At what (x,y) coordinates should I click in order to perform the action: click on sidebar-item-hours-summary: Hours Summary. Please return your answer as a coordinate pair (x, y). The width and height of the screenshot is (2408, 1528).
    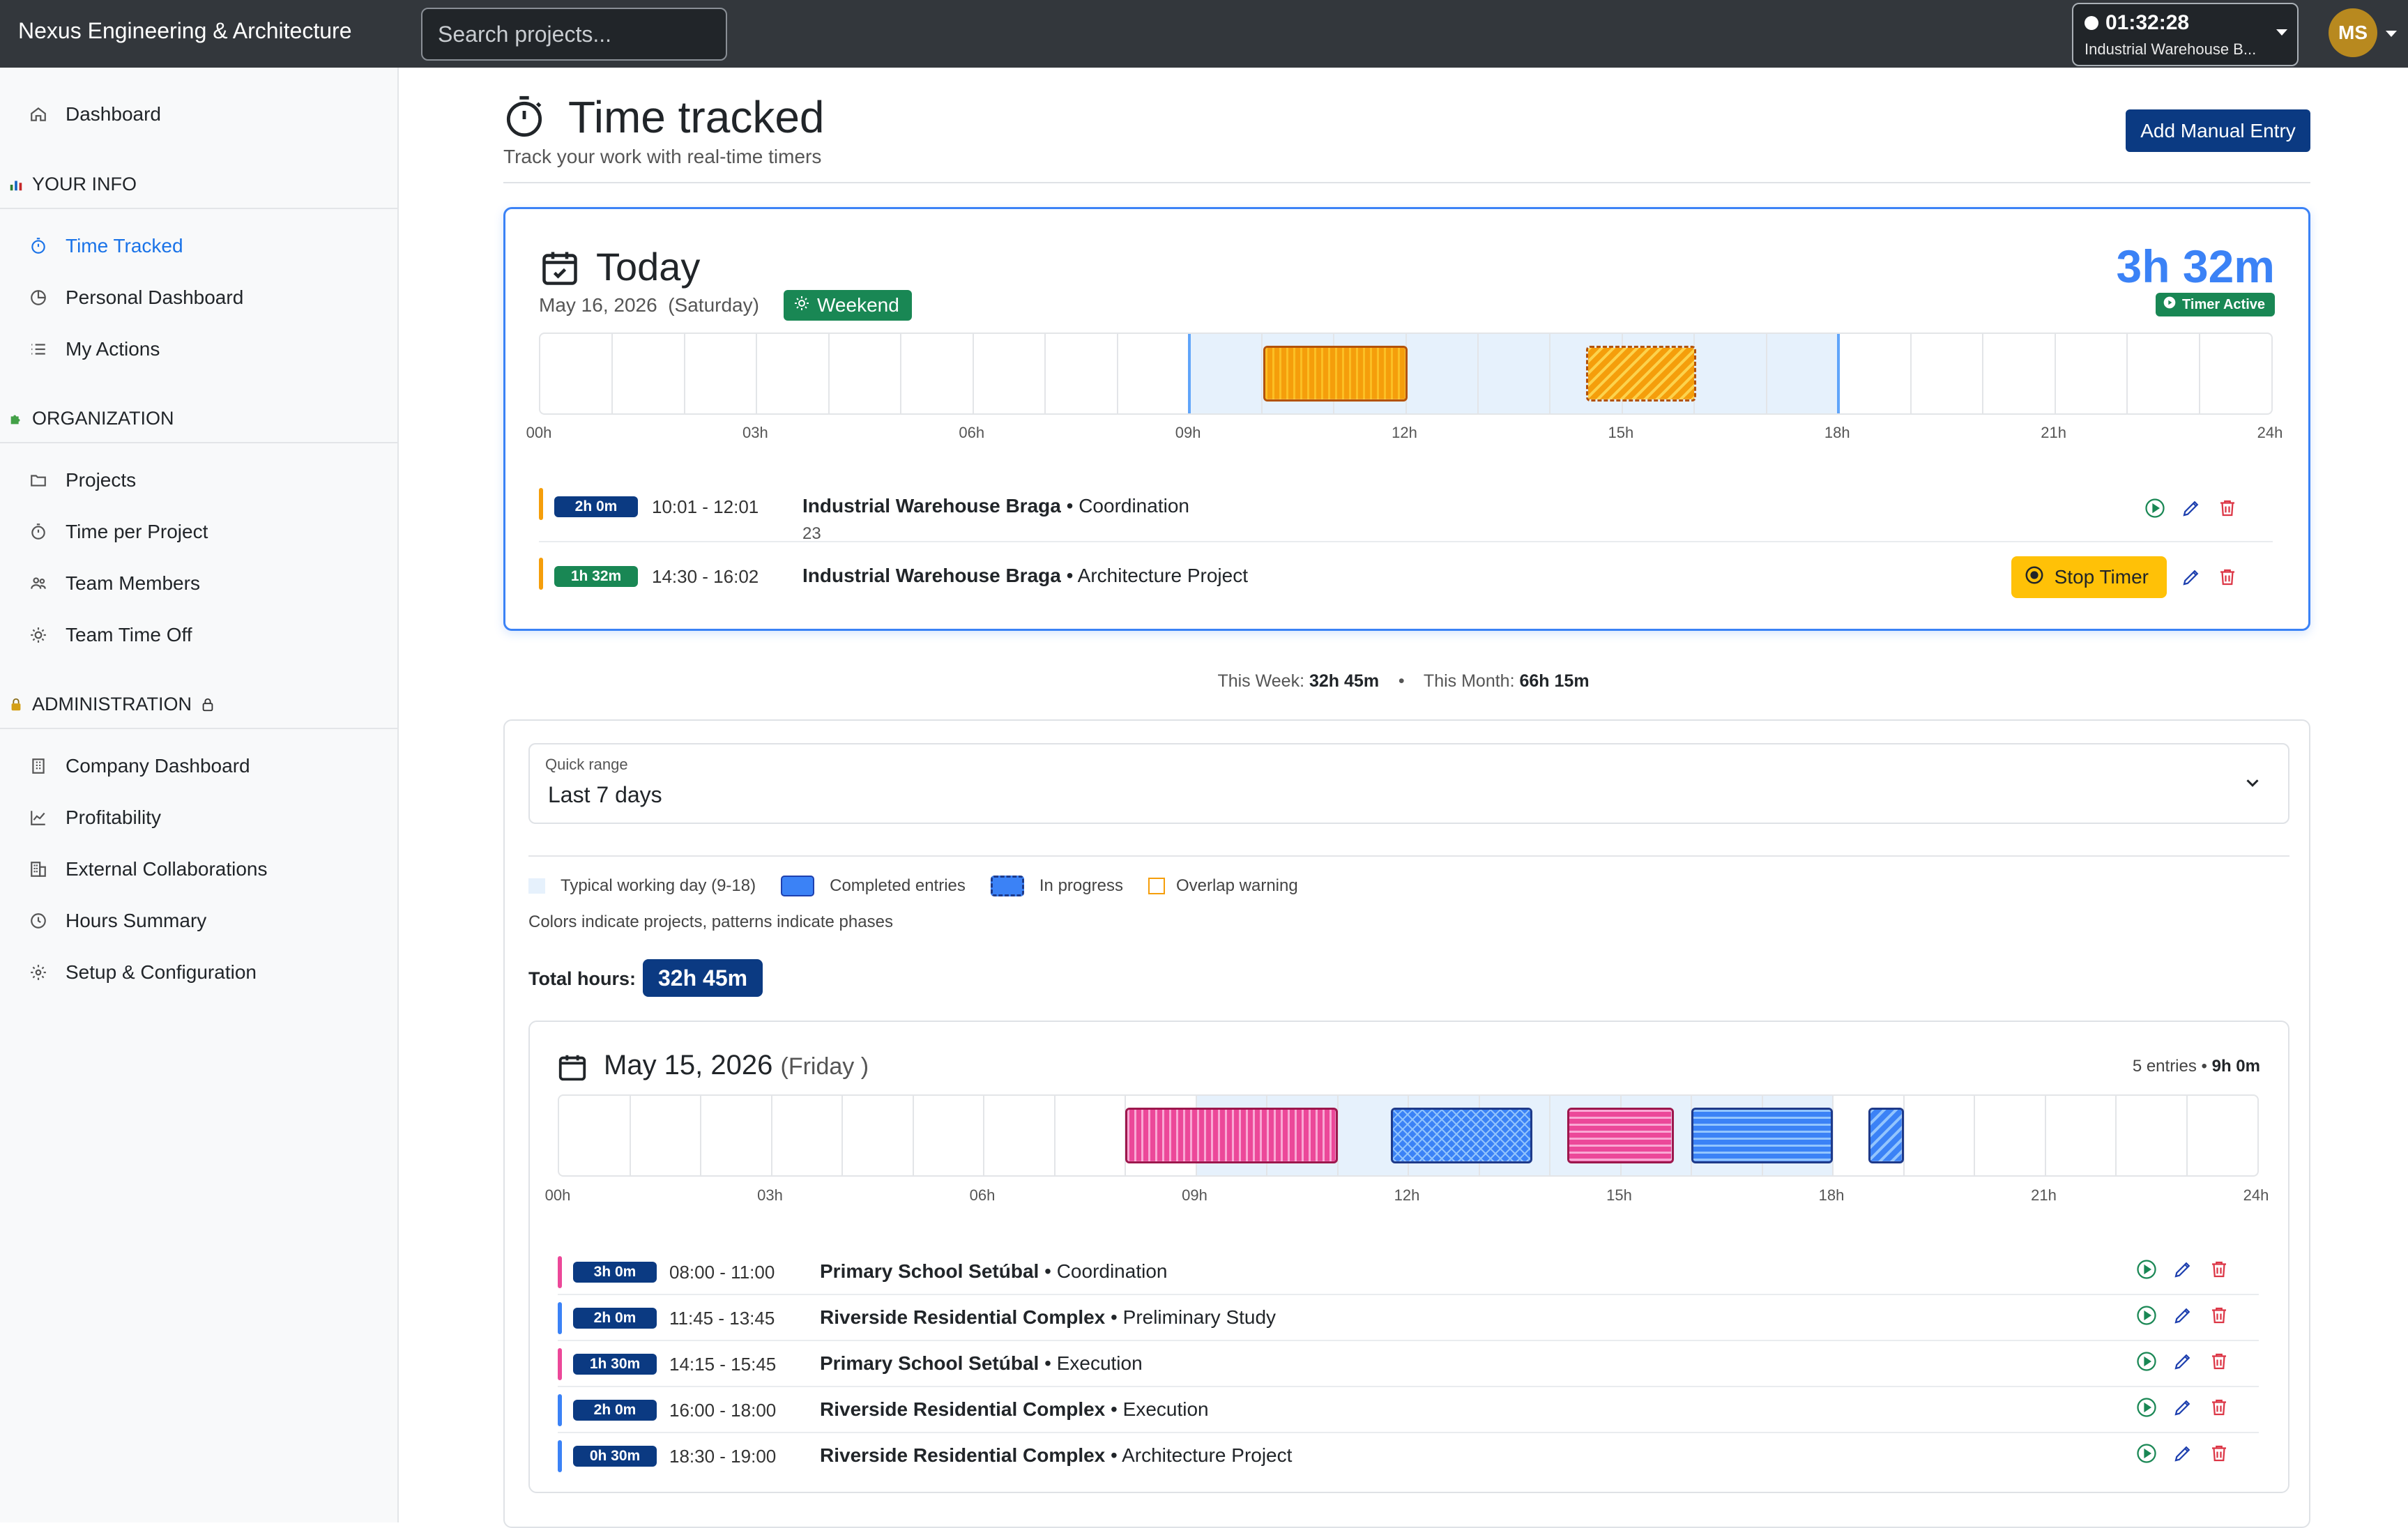
    Looking at the image, I should click on (117, 921).